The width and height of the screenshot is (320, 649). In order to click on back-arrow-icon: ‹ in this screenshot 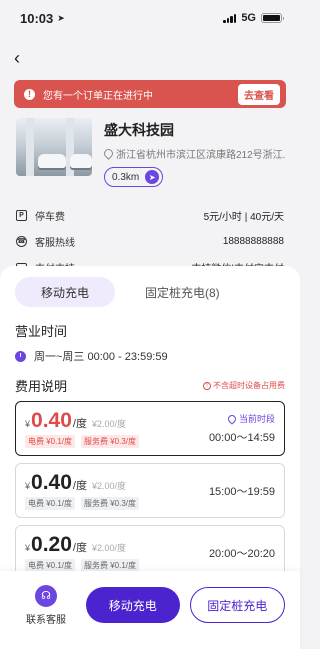, I will do `click(17, 58)`.